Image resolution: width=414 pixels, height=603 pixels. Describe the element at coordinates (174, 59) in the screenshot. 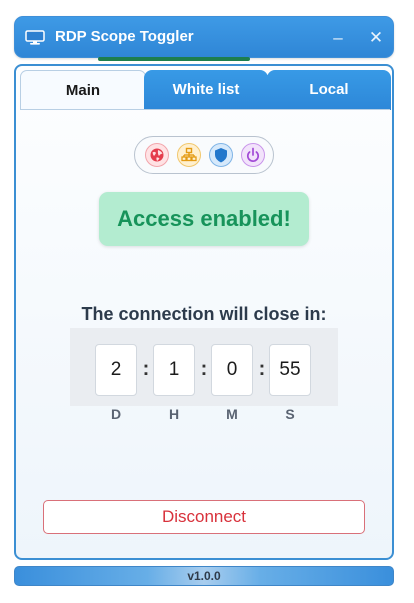

I see `title-accent-bar` at that location.